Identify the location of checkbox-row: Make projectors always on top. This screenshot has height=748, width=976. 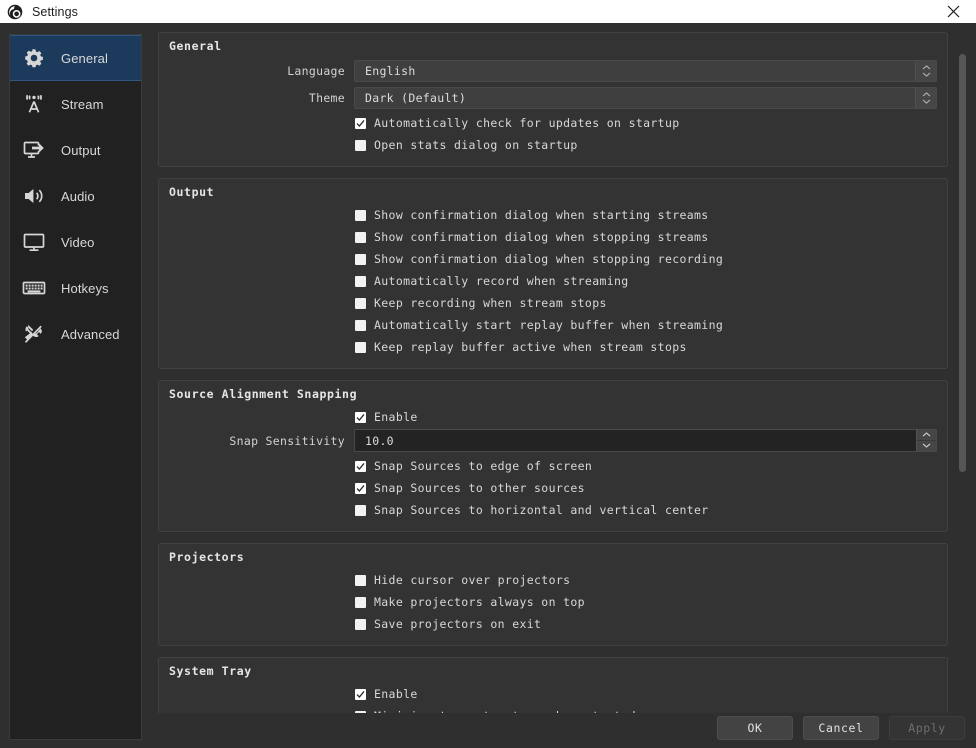
(553, 602).